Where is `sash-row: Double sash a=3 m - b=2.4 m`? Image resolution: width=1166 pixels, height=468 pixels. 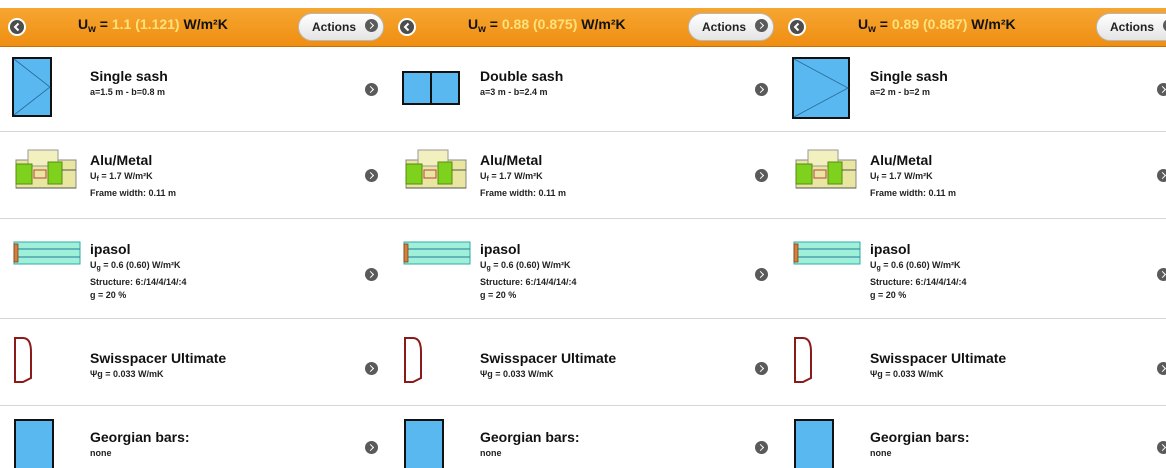
sash-row: Double sash a=3 m - b=2.4 m is located at coordinates (585, 89).